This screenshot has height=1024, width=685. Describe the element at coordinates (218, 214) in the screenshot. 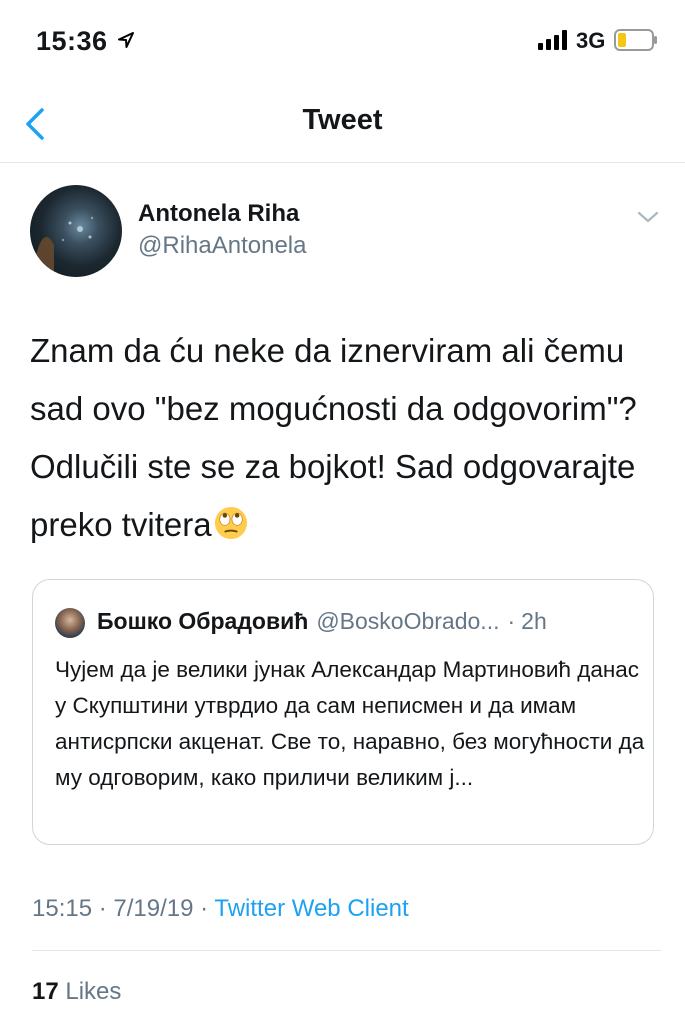

I see `author-name: Antonela Riha` at that location.